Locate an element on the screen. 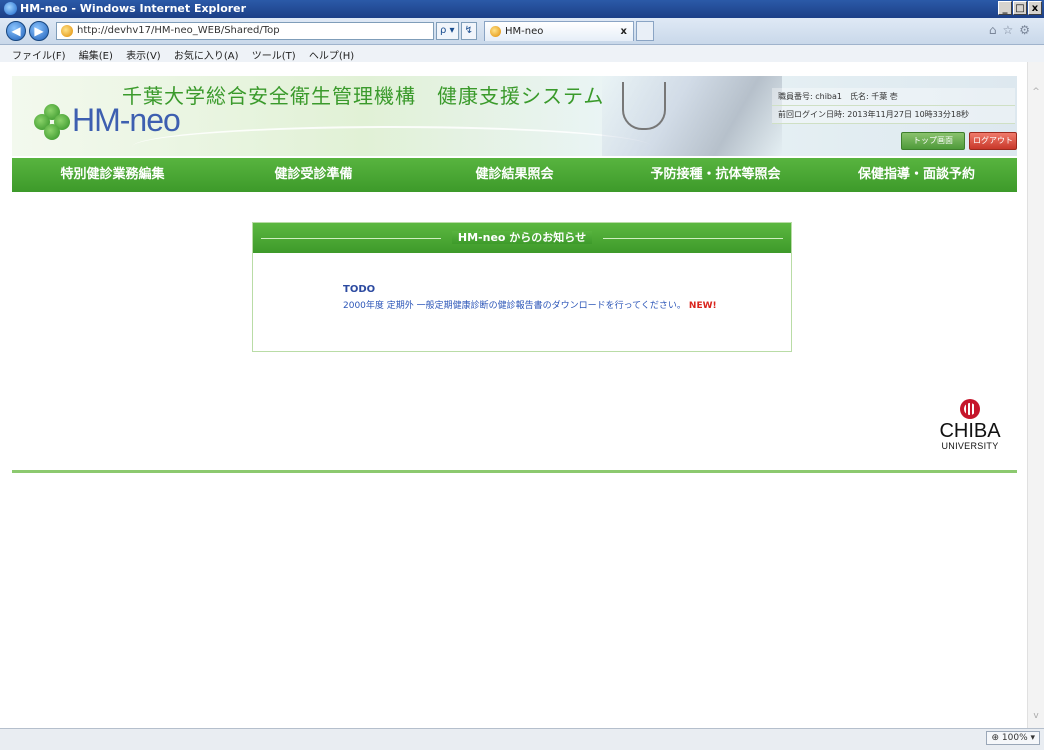 The width and height of the screenshot is (1044, 750). status-bar: ⊕ 100% ▾ is located at coordinates (522, 739).